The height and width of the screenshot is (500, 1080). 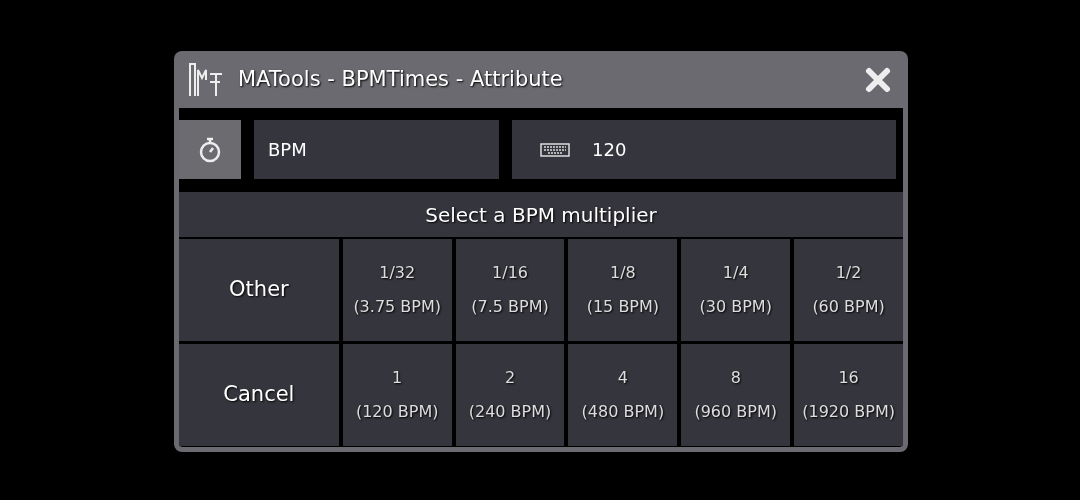 I want to click on value-text: 120, so click(x=609, y=150).